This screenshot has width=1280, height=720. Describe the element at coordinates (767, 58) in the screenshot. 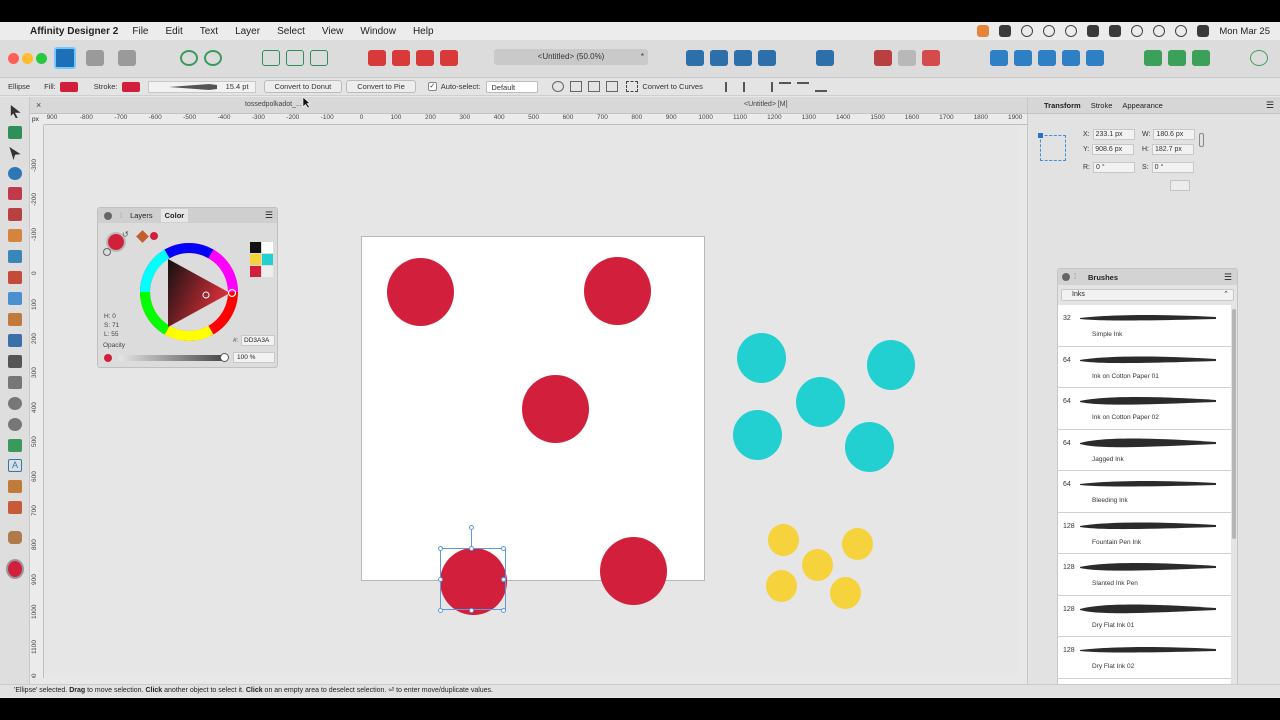

I see `rotate-right-icon` at that location.